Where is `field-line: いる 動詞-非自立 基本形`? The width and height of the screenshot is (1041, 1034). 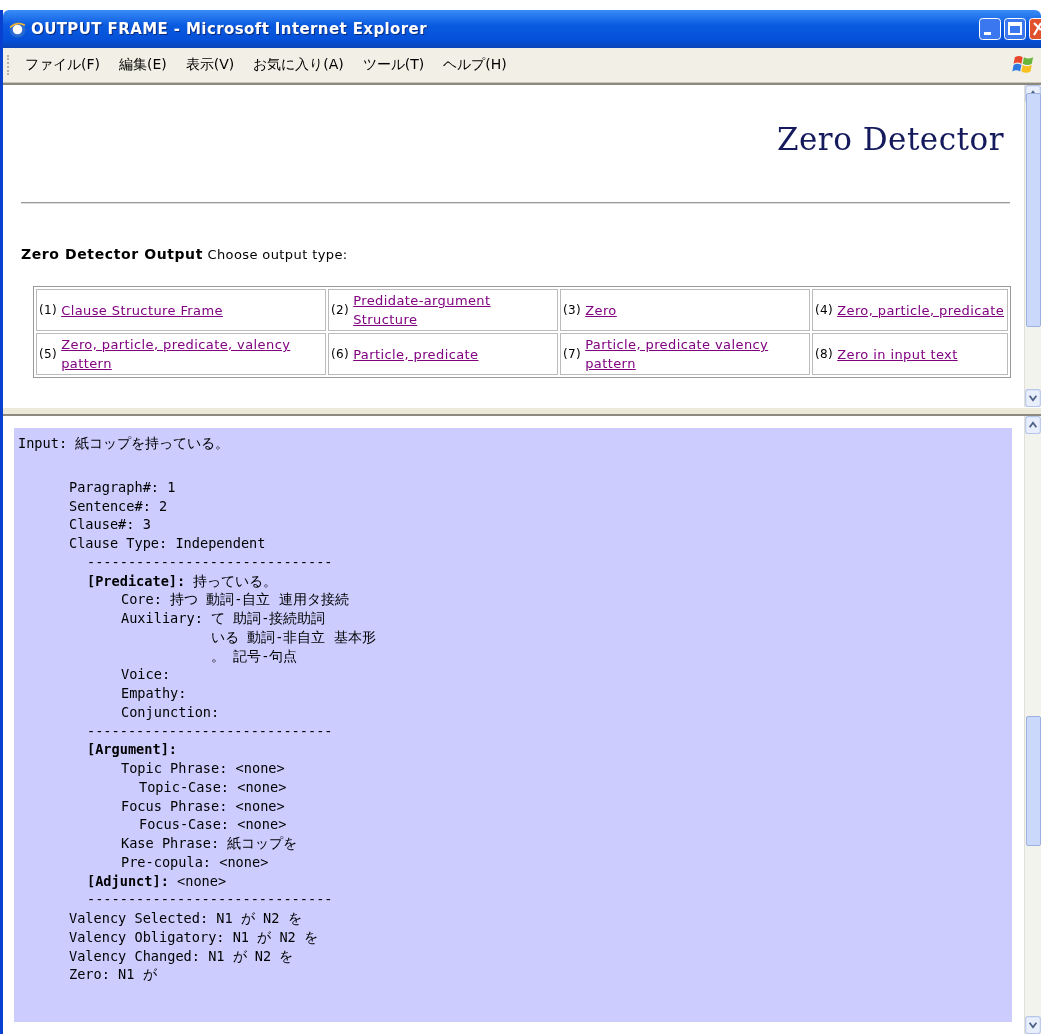
field-line: いる 動詞-非自立 基本形 is located at coordinates (293, 637).